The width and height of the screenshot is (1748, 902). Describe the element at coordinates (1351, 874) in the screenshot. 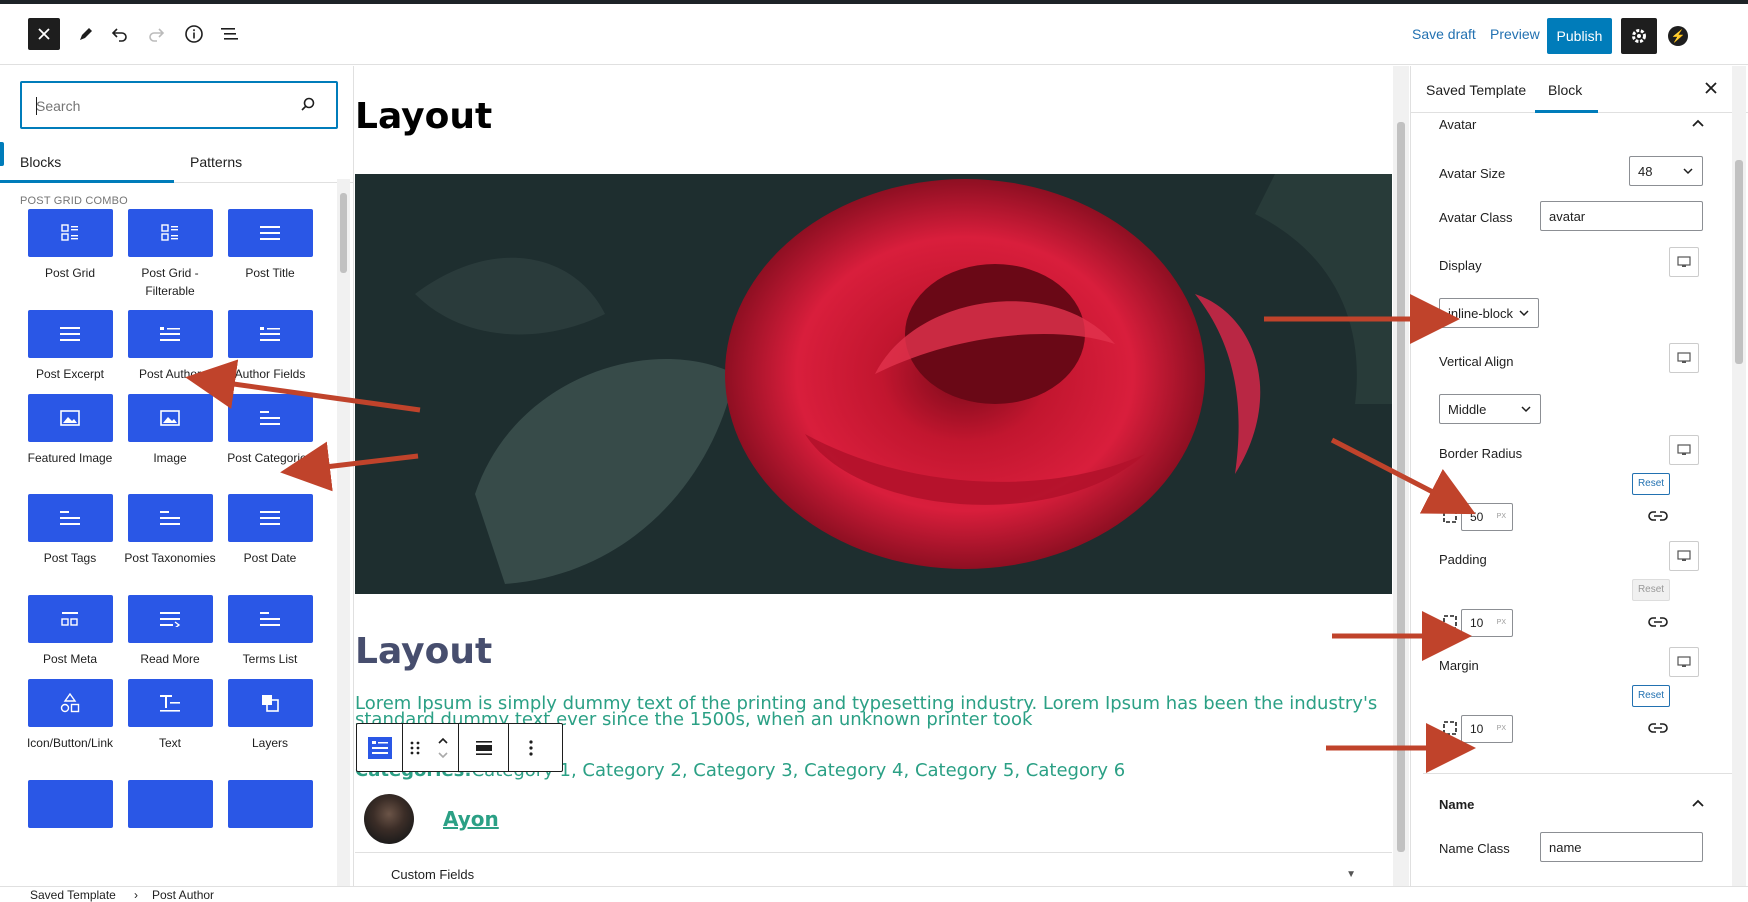

I see `collapse-triangle-icon: ▼` at that location.